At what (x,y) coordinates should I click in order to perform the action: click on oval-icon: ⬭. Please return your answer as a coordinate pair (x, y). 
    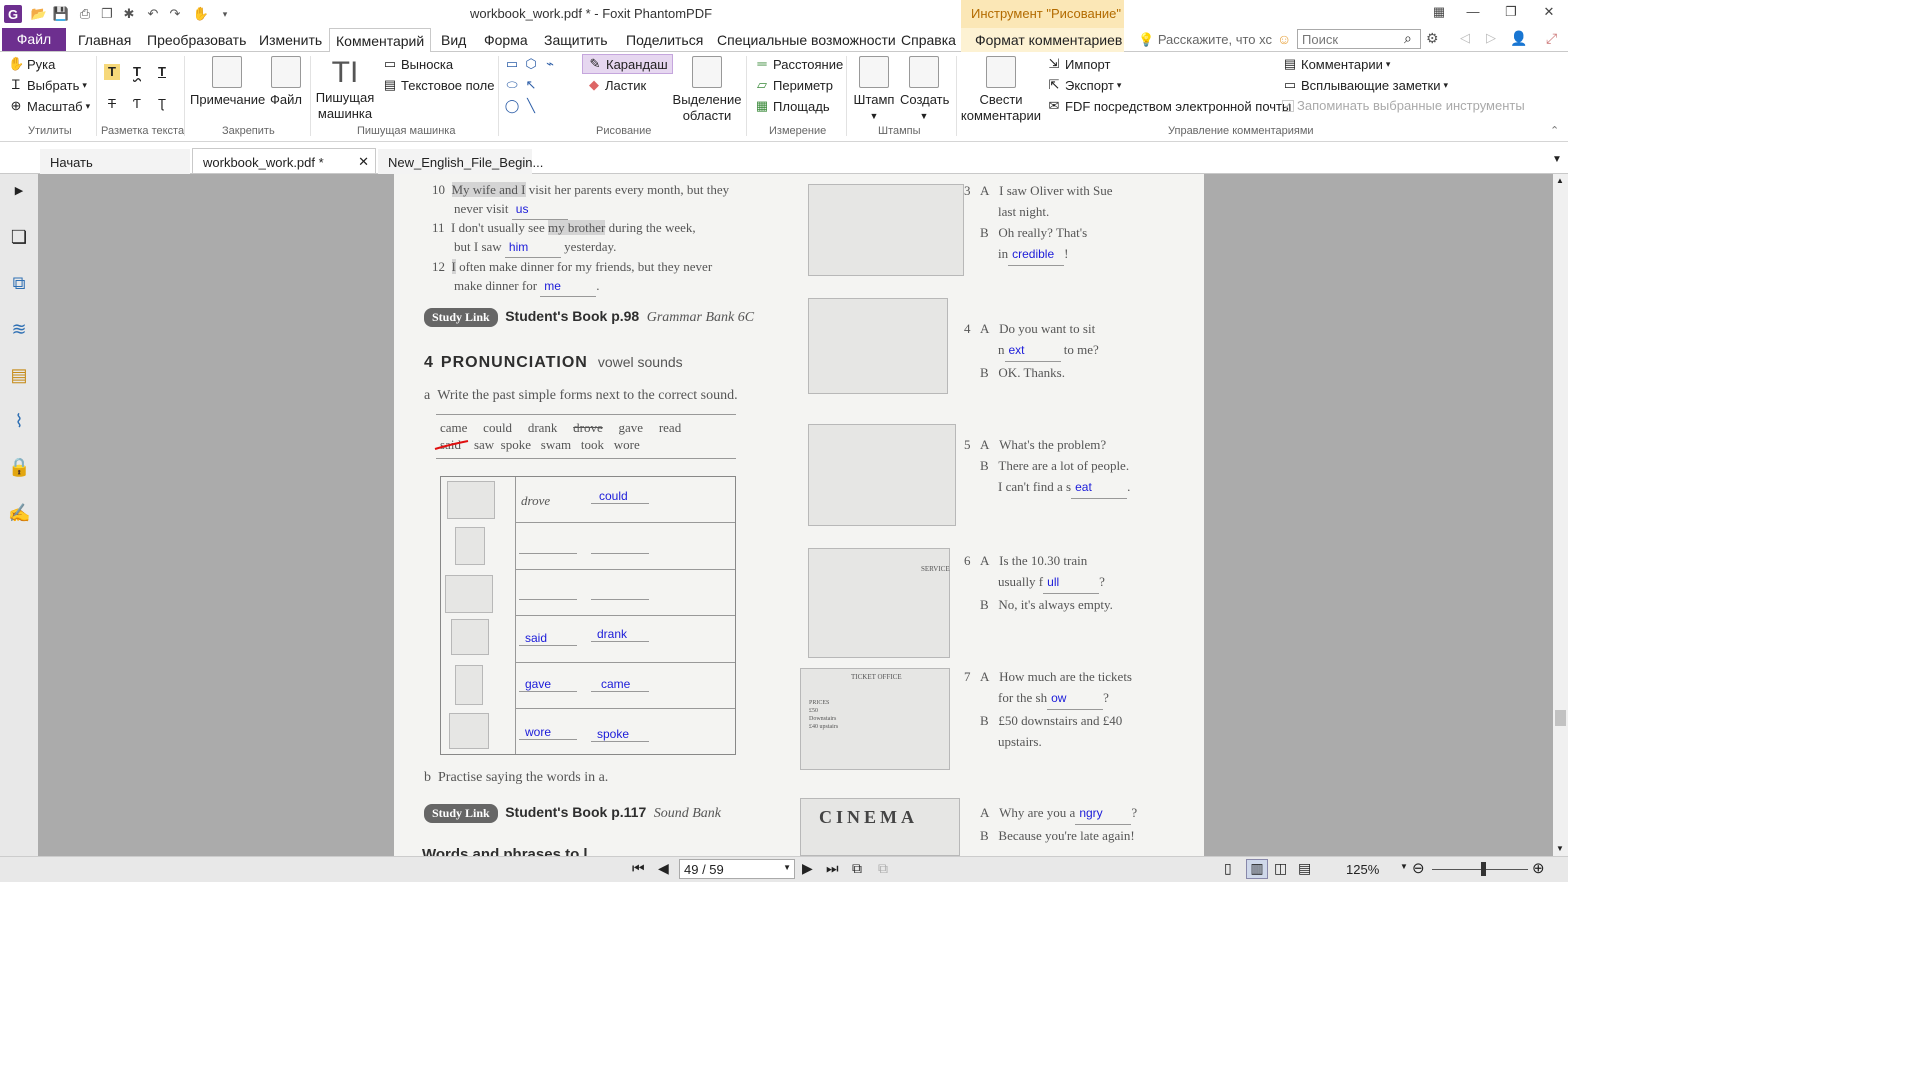
    Looking at the image, I should click on (512, 85).